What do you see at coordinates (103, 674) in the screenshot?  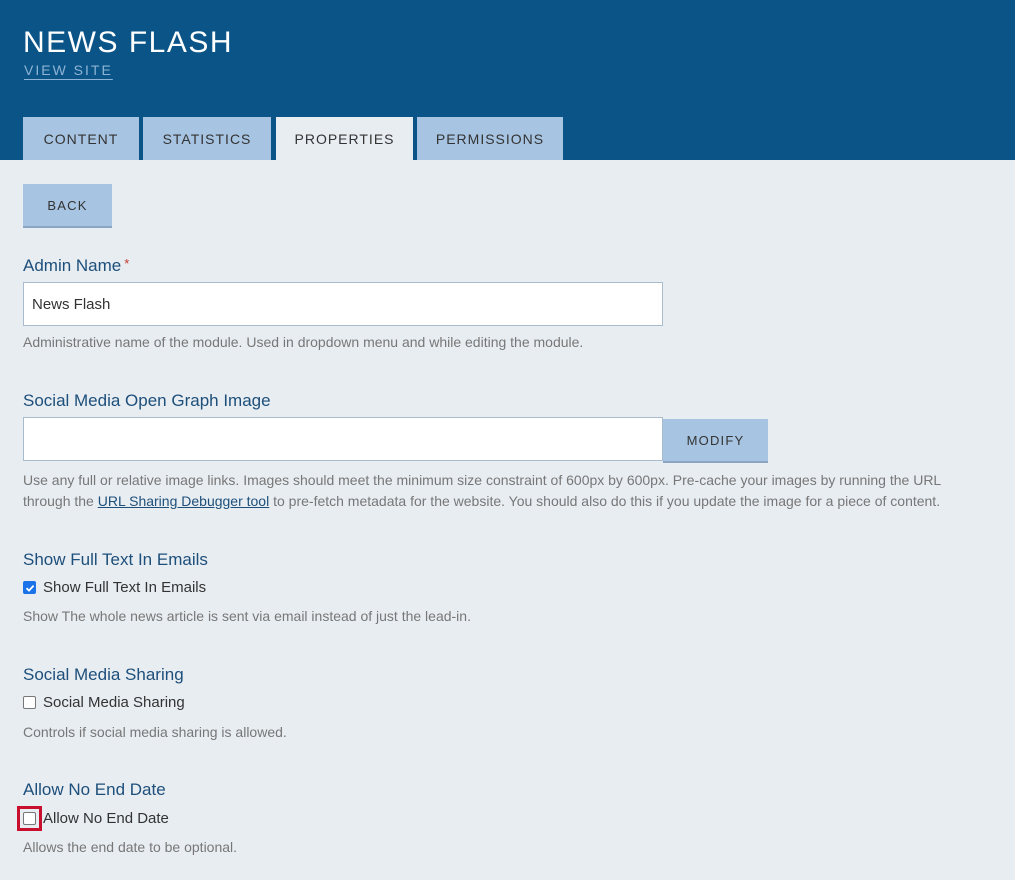 I see `social-sharing-label: Social Media Sharing` at bounding box center [103, 674].